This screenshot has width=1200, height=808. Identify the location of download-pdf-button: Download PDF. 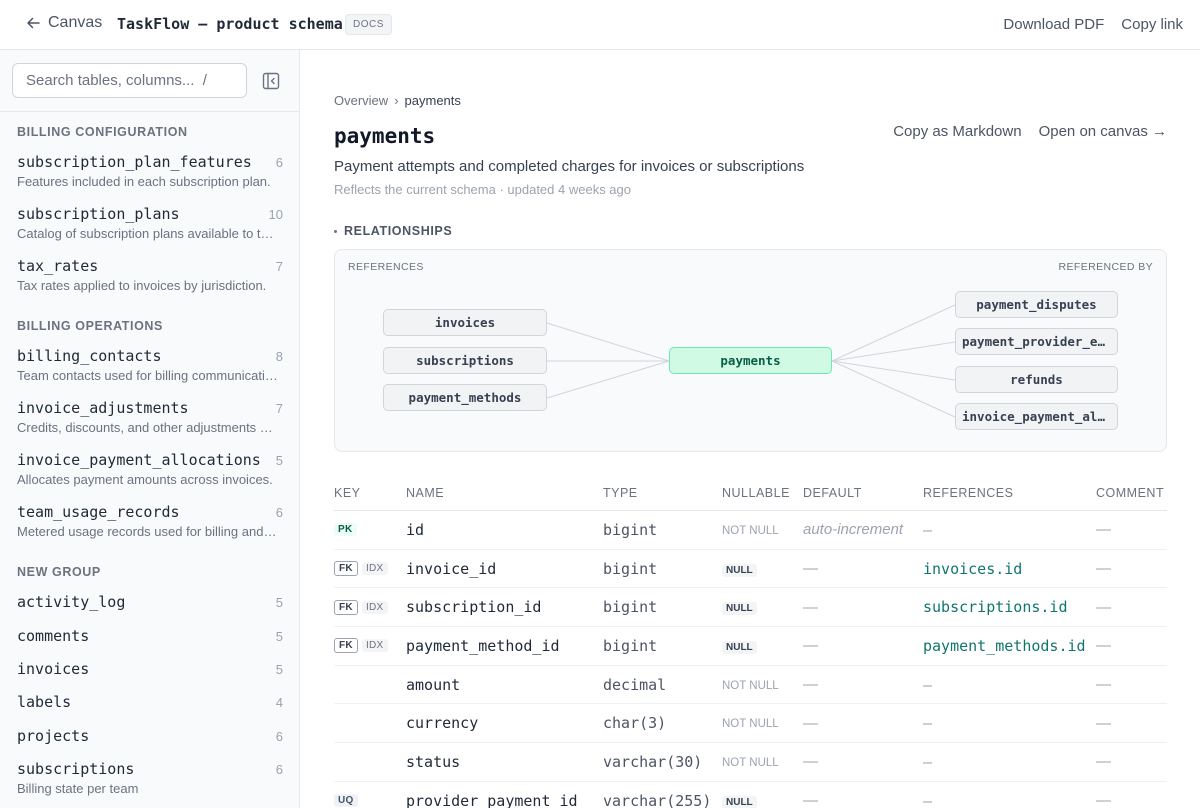
(1053, 24).